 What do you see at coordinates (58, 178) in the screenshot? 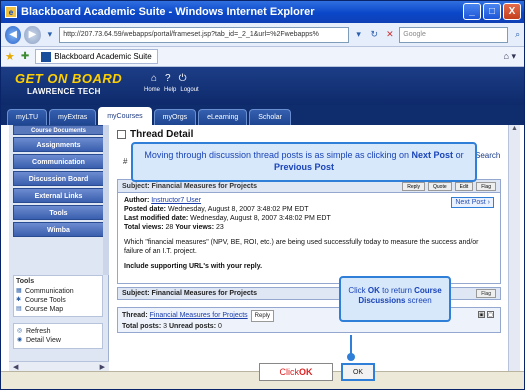
I see `discussion-board-button: Discussion Board` at bounding box center [58, 178].